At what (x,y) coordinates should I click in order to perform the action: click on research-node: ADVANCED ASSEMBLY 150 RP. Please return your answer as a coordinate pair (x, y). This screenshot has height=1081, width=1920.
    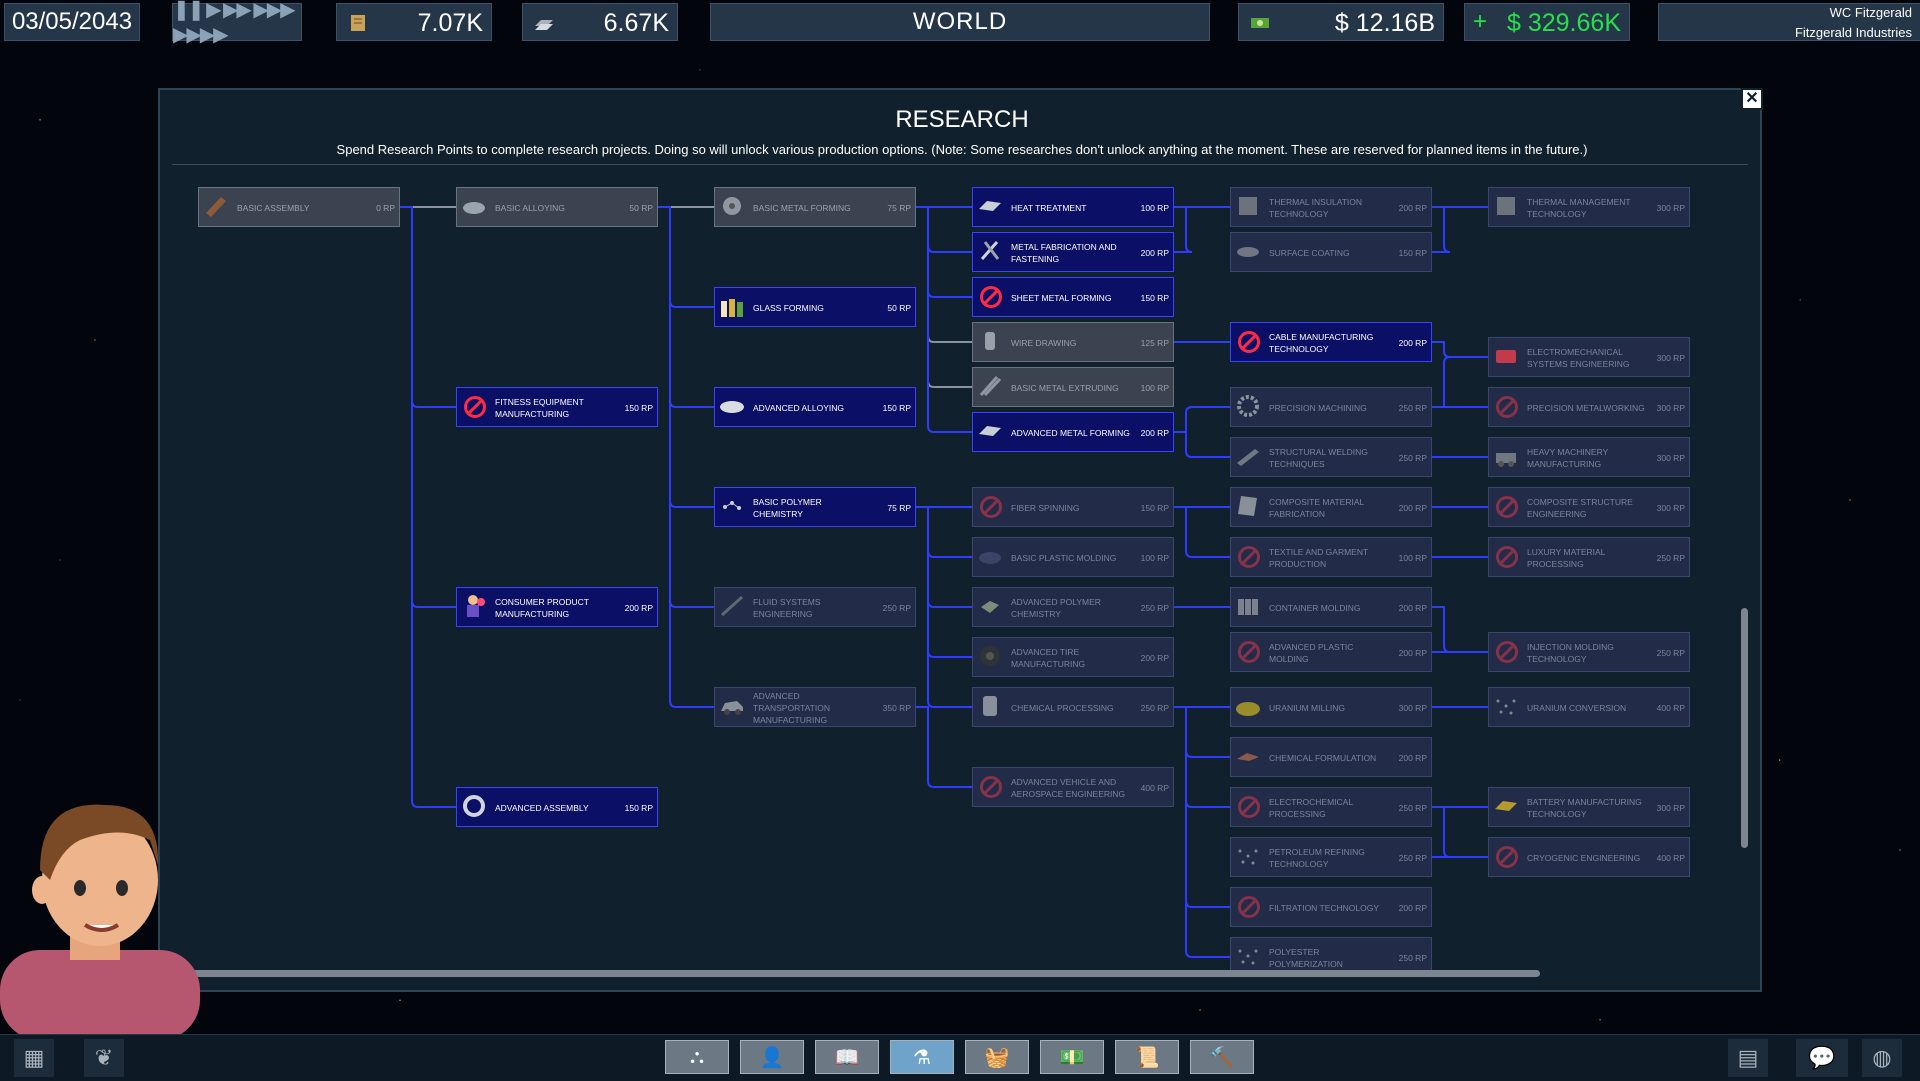
    Looking at the image, I should click on (557, 807).